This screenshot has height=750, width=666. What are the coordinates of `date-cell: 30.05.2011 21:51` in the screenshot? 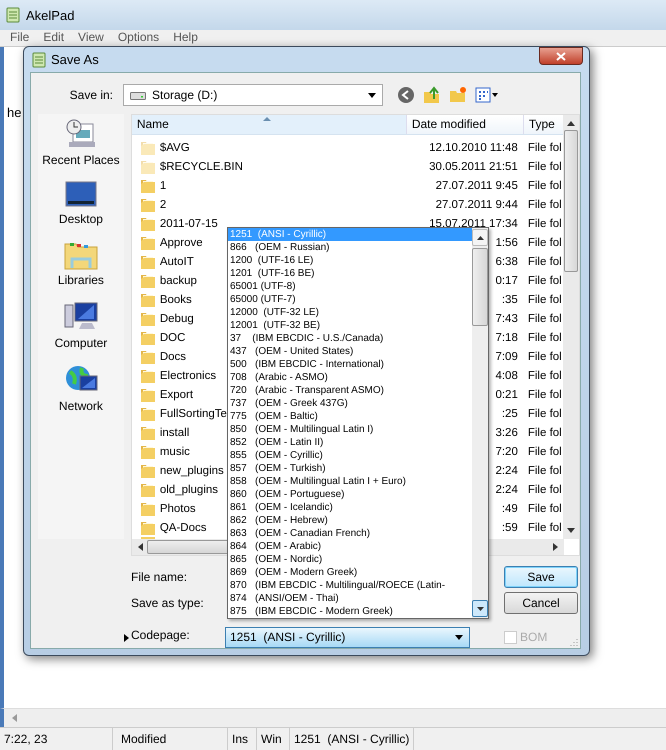 It's located at (473, 166).